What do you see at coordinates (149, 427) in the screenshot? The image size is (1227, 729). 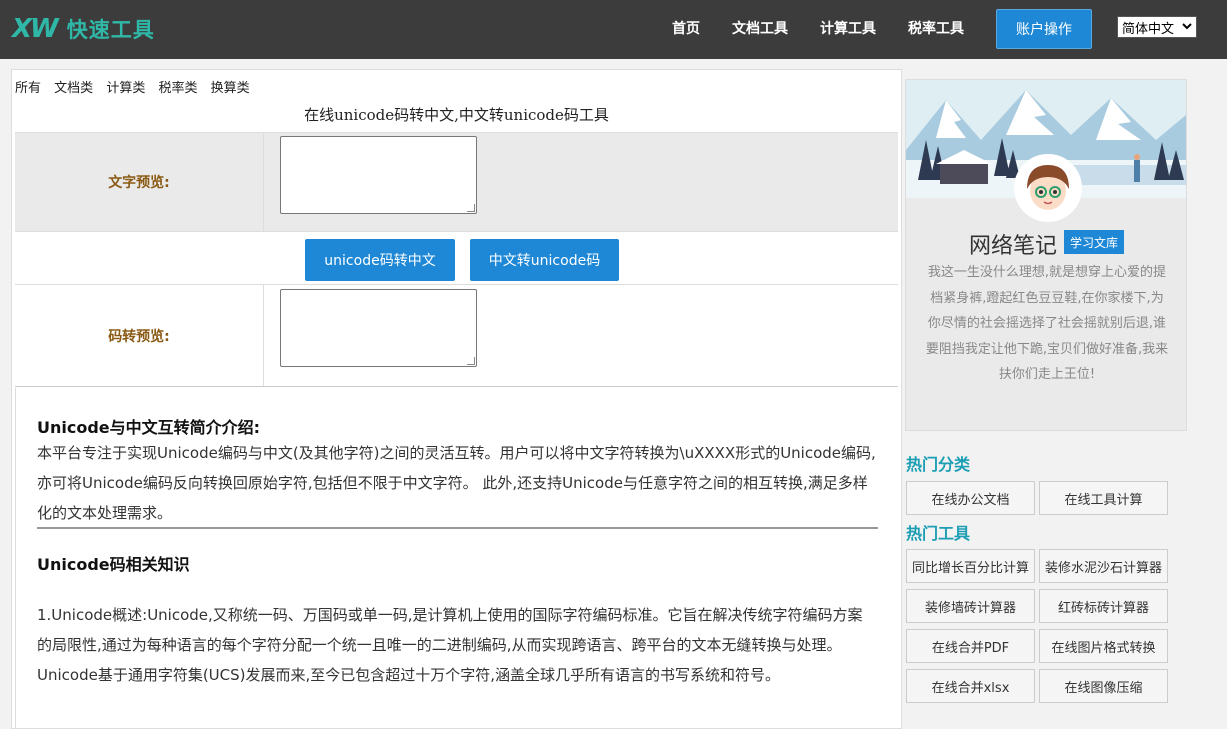 I see `intro-heading: Unicode与中文互转简介介绍:` at bounding box center [149, 427].